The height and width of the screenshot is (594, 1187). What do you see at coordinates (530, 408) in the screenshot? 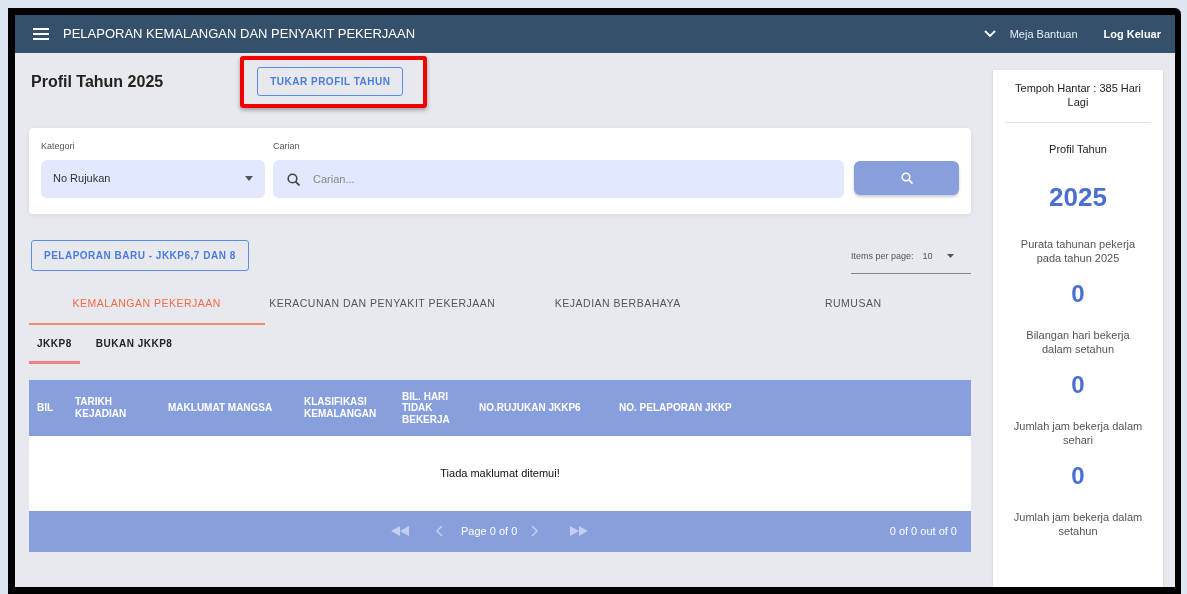
I see `column-header: NO.RUJUKAN JKKP6` at bounding box center [530, 408].